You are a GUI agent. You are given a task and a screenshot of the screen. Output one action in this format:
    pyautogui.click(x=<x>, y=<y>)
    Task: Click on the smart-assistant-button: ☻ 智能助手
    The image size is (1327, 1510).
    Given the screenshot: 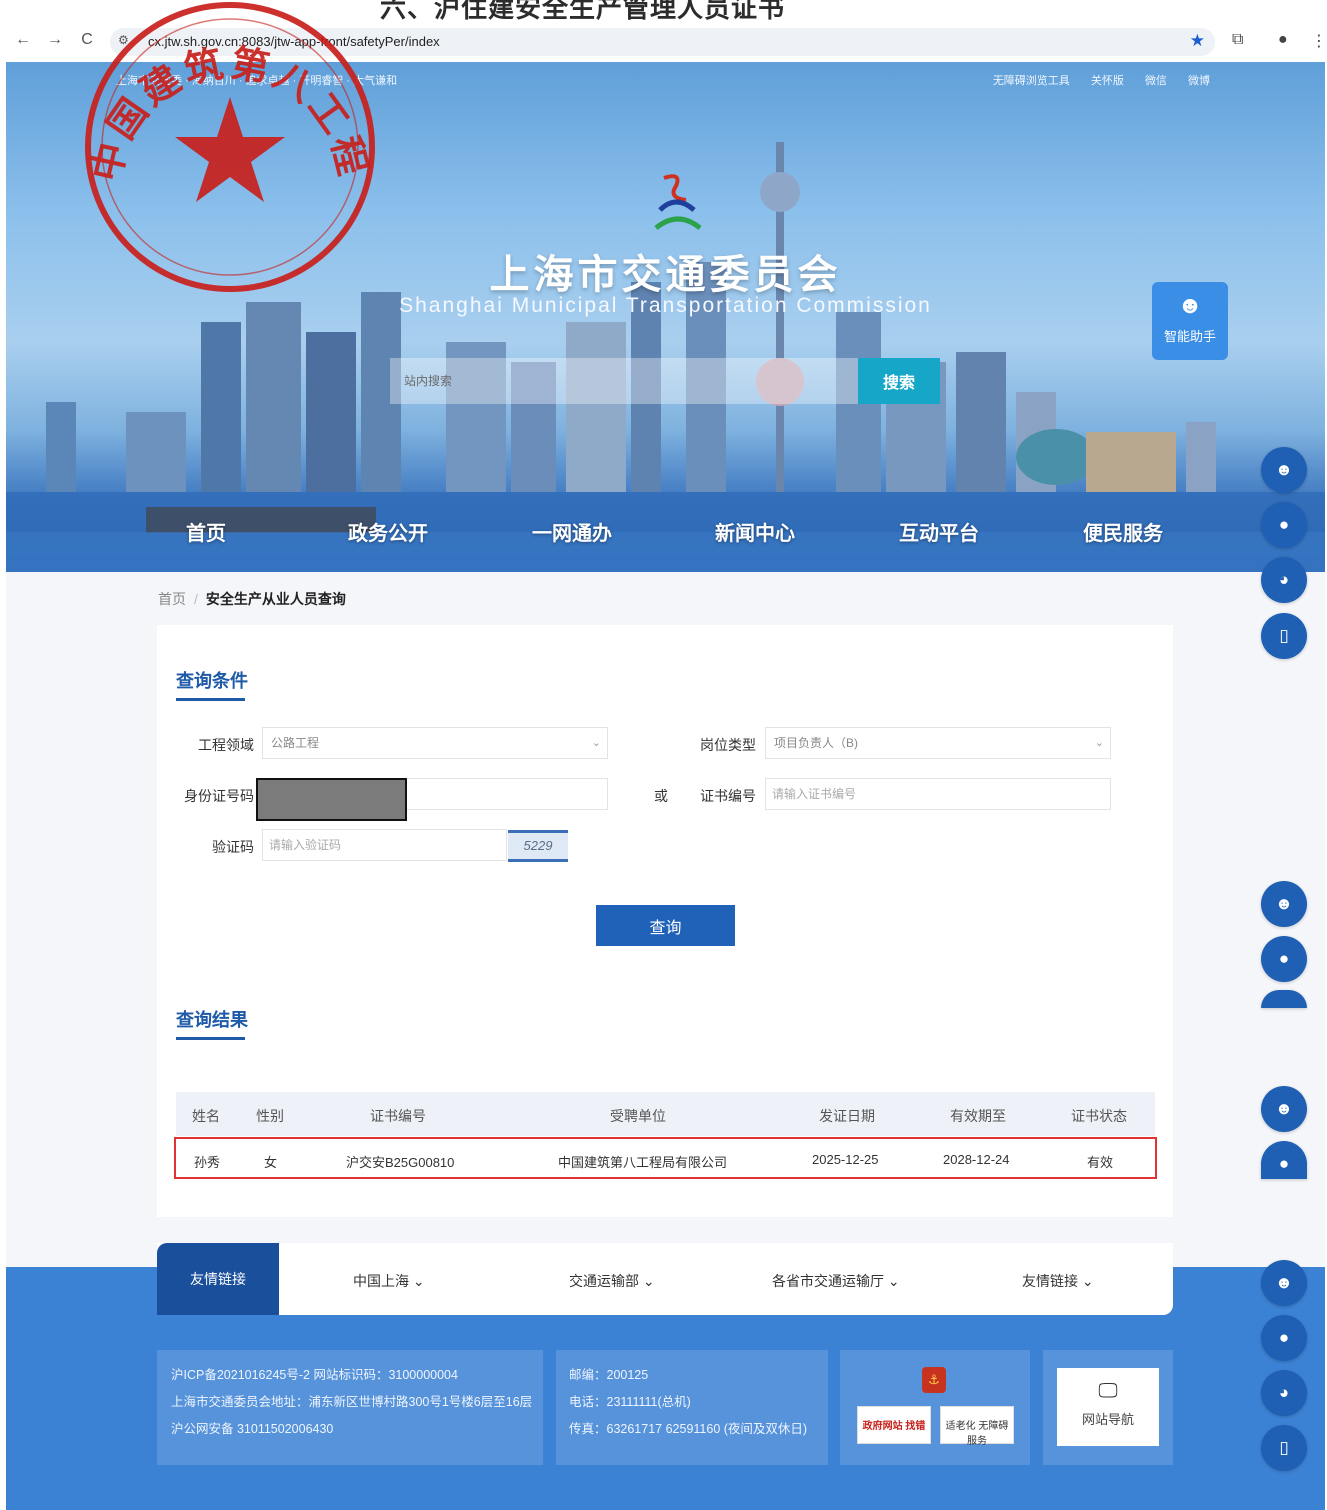 What is the action you would take?
    pyautogui.click(x=1190, y=321)
    